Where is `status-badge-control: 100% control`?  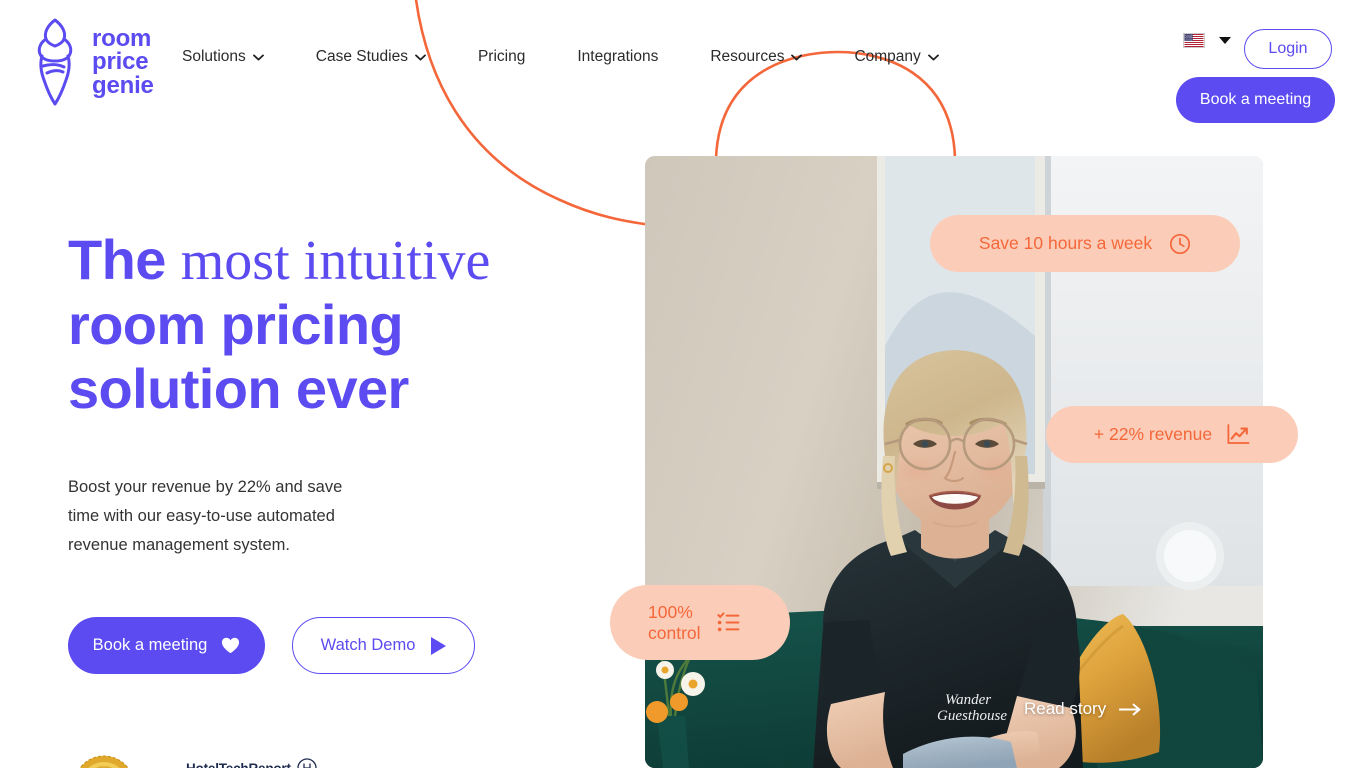 status-badge-control: 100% control is located at coordinates (700, 622).